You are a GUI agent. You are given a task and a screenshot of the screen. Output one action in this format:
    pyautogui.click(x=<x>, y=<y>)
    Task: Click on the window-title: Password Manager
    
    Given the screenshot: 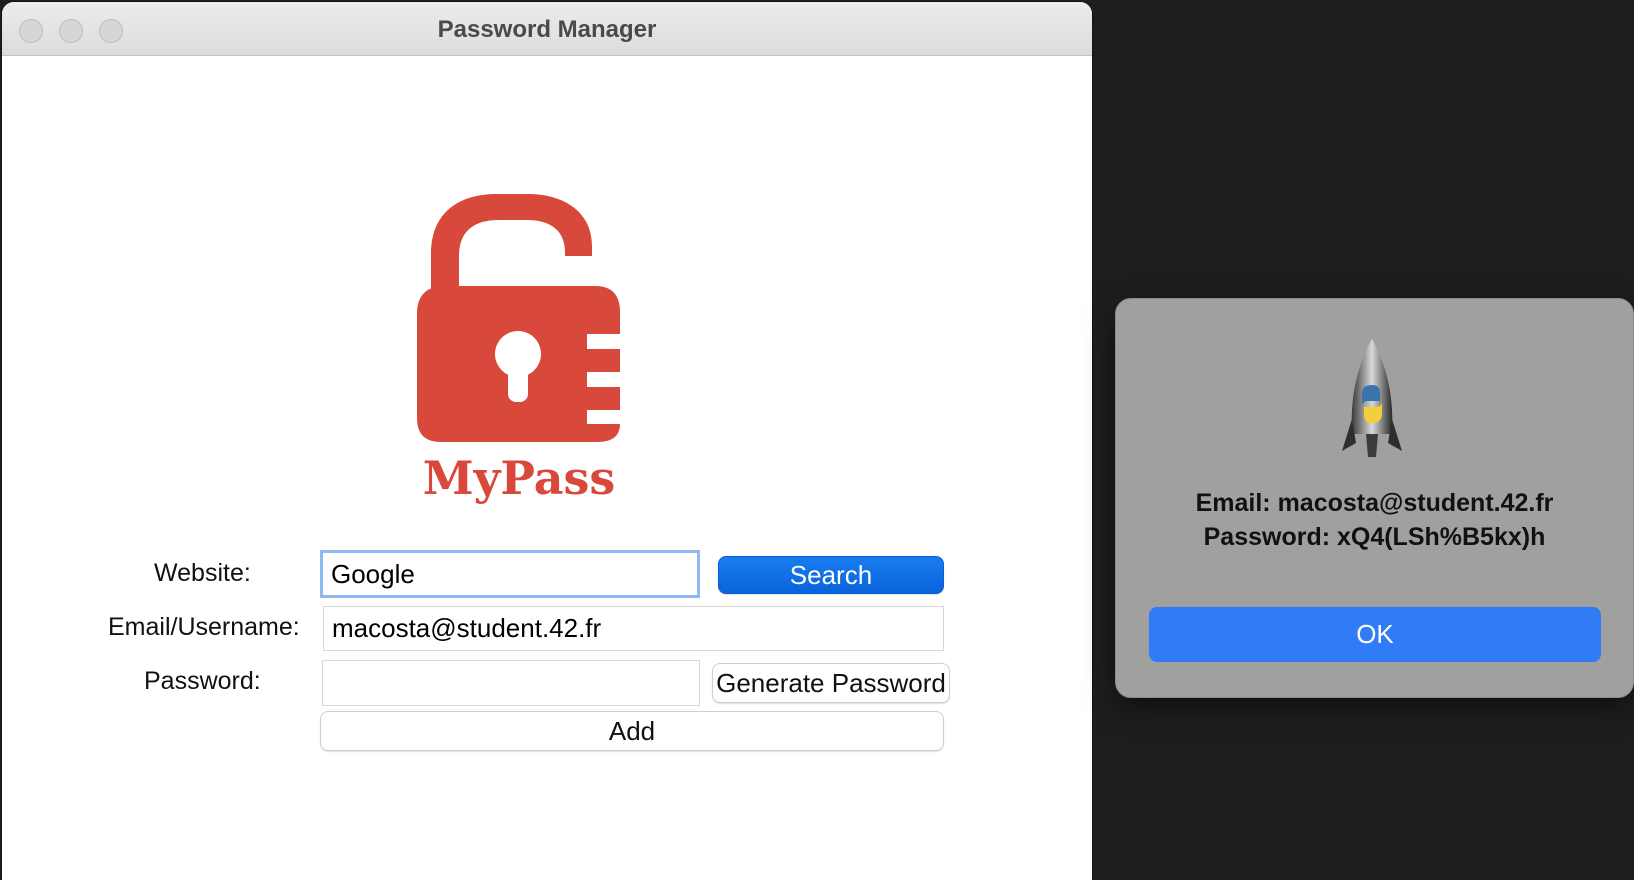 What is the action you would take?
    pyautogui.click(x=547, y=29)
    